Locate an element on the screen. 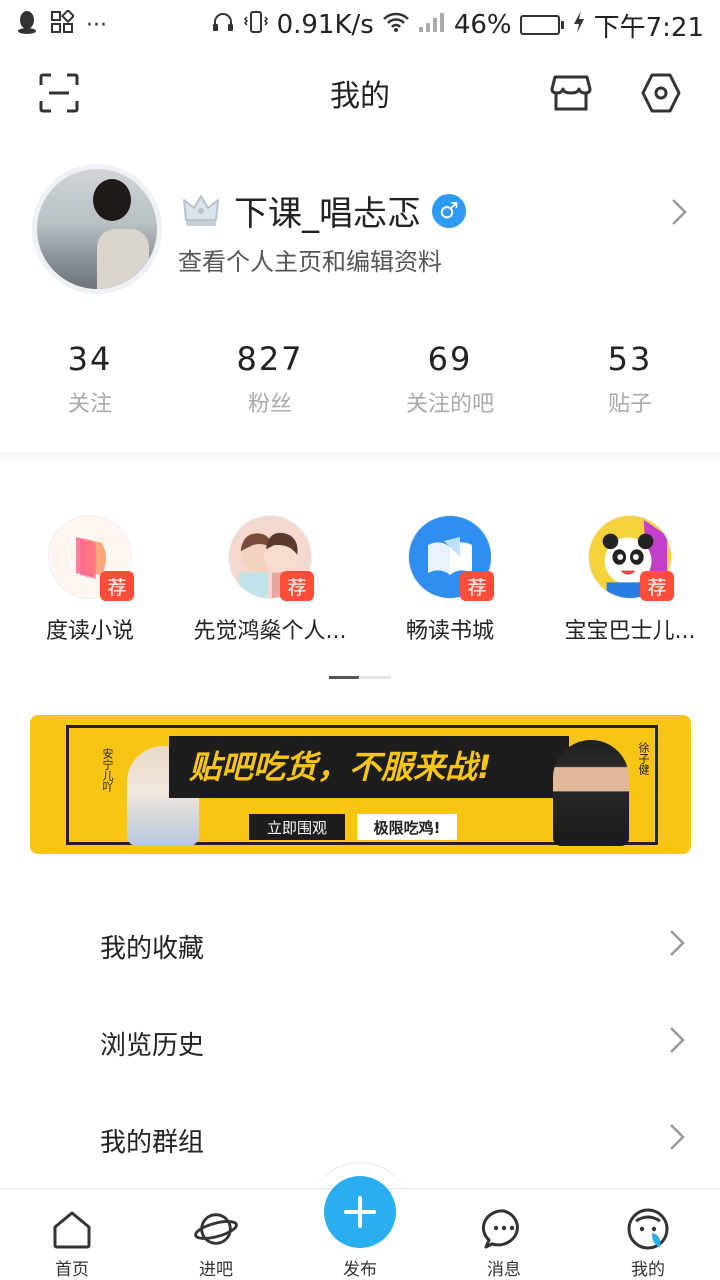  scan-button is located at coordinates (59, 93).